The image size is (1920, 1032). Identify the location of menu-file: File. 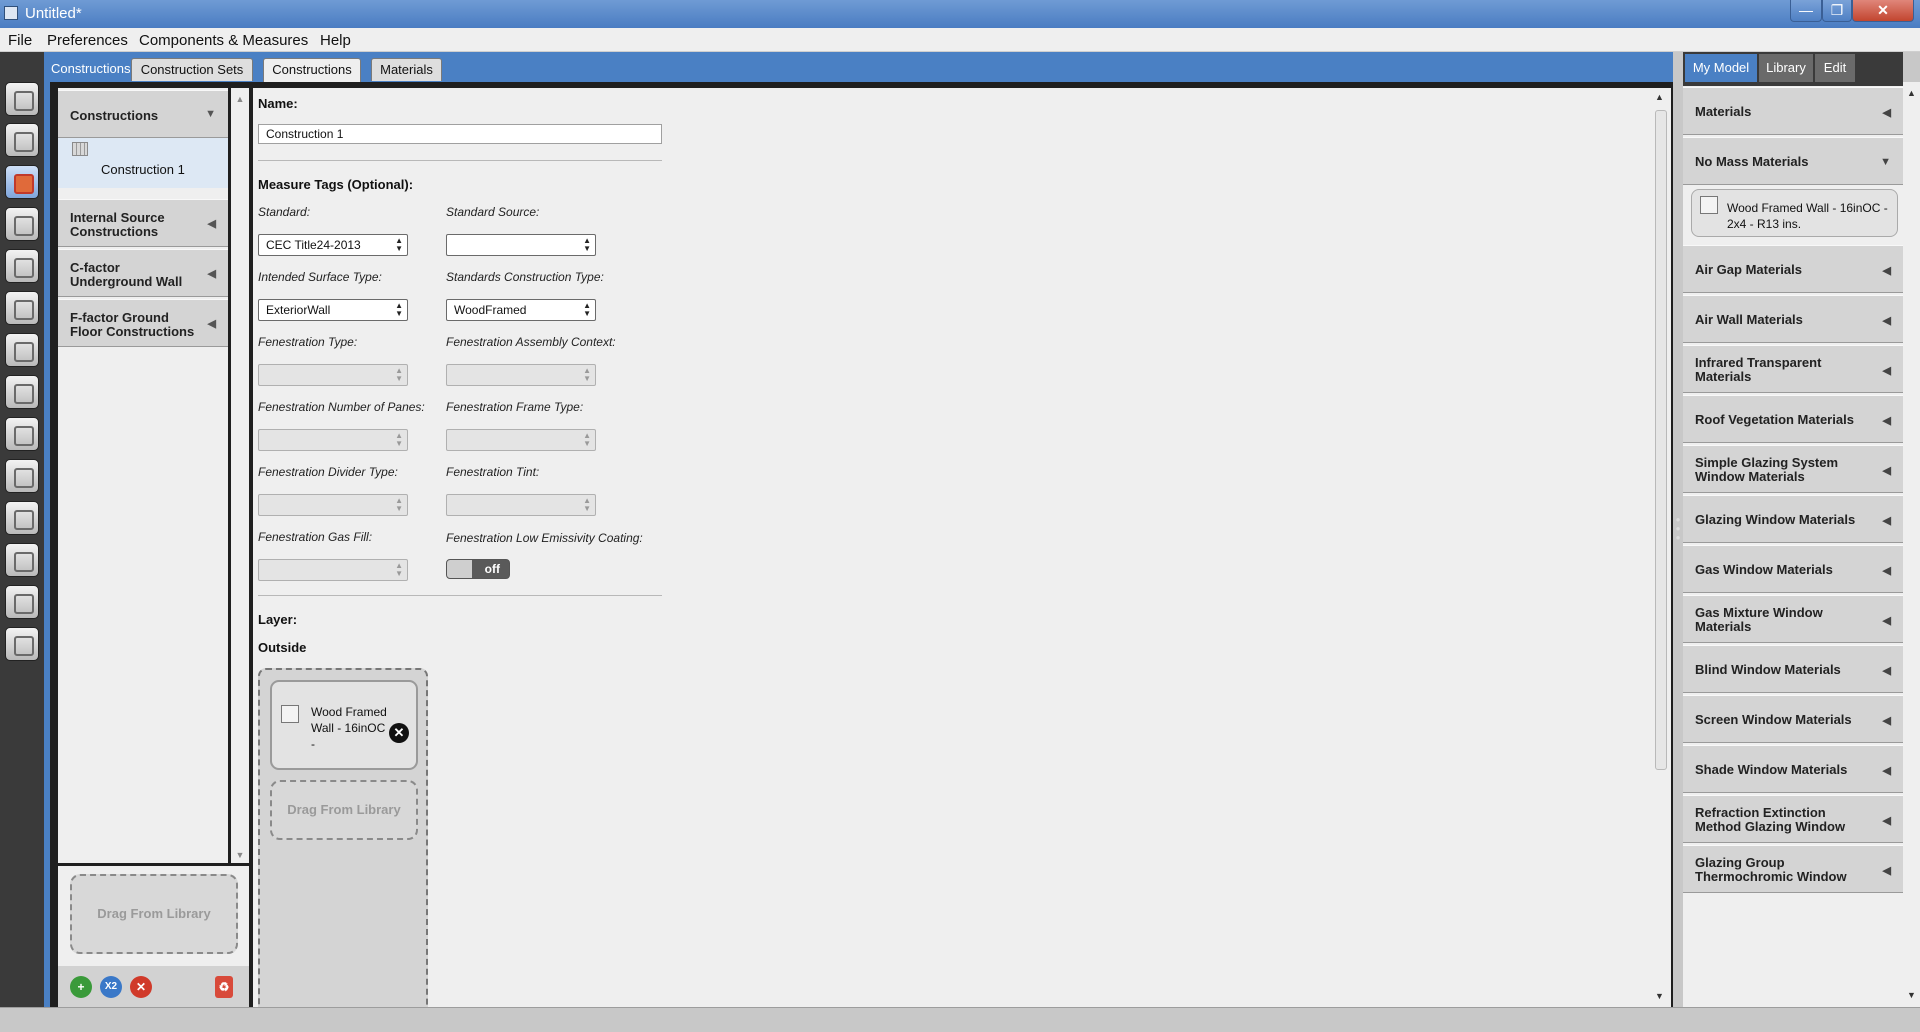
(20, 40).